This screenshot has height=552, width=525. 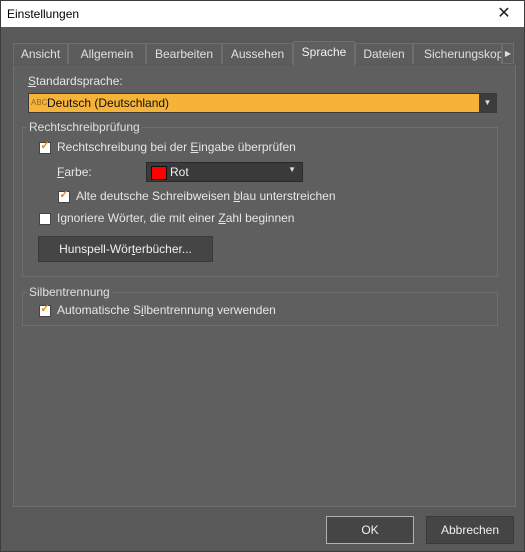 I want to click on title-bar: Einstellungen ✕, so click(x=262, y=14).